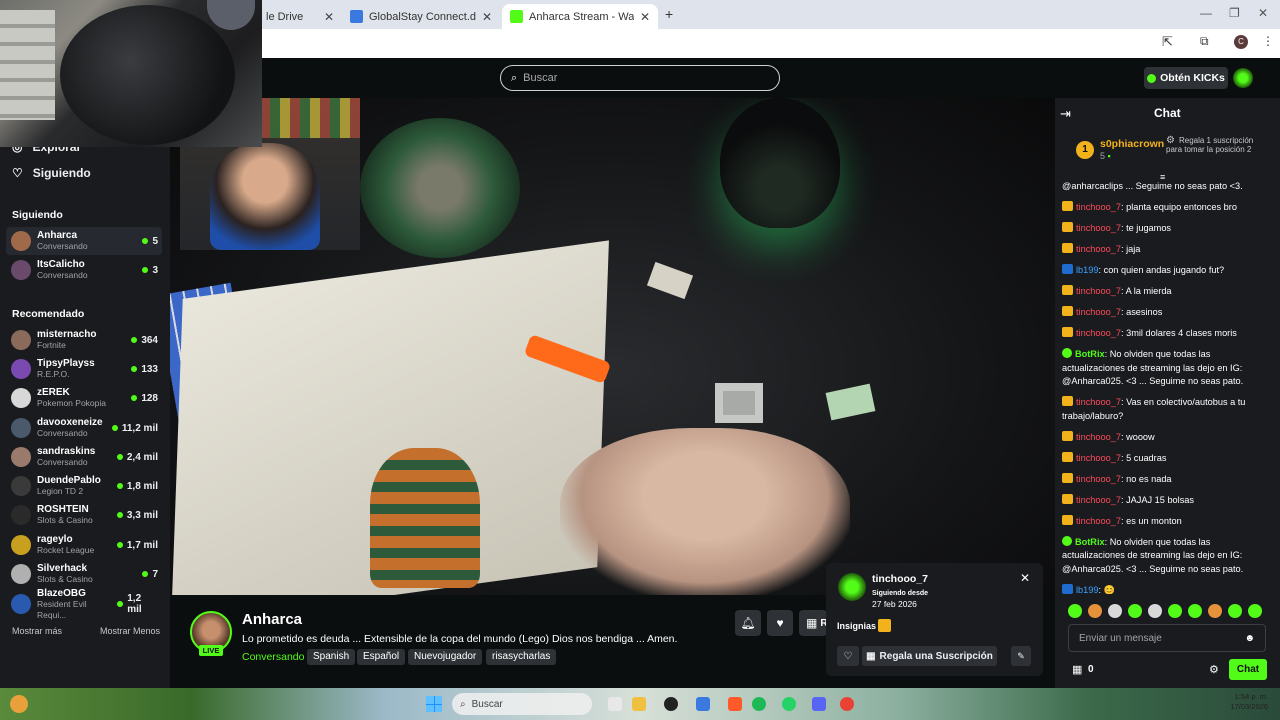  Describe the element at coordinates (1248, 669) in the screenshot. I see `send-chat-button: Chat` at that location.